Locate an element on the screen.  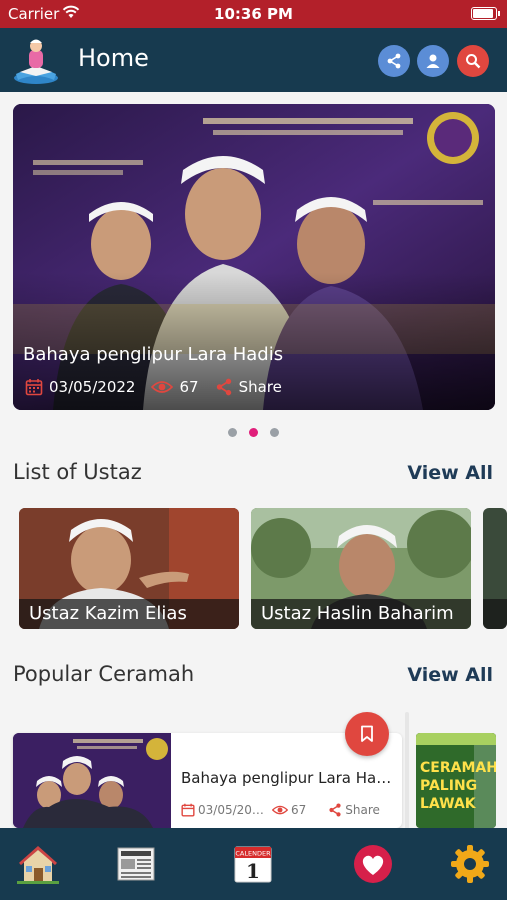
ceramah-date: 03/05/2022 is located at coordinates (222, 810).